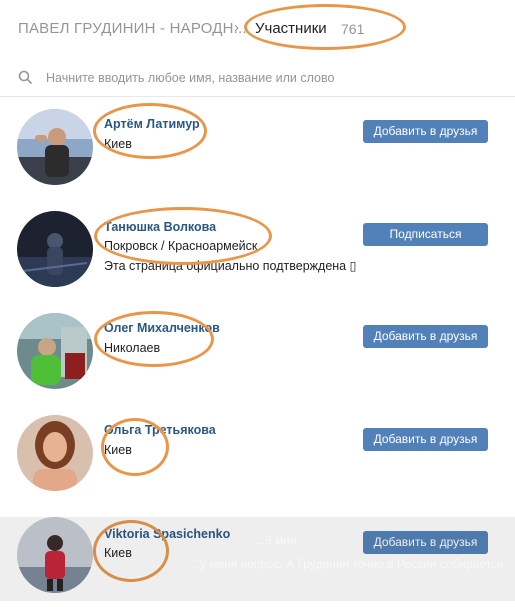 The image size is (515, 607). Describe the element at coordinates (266, 78) in the screenshot. I see `search-input` at that location.